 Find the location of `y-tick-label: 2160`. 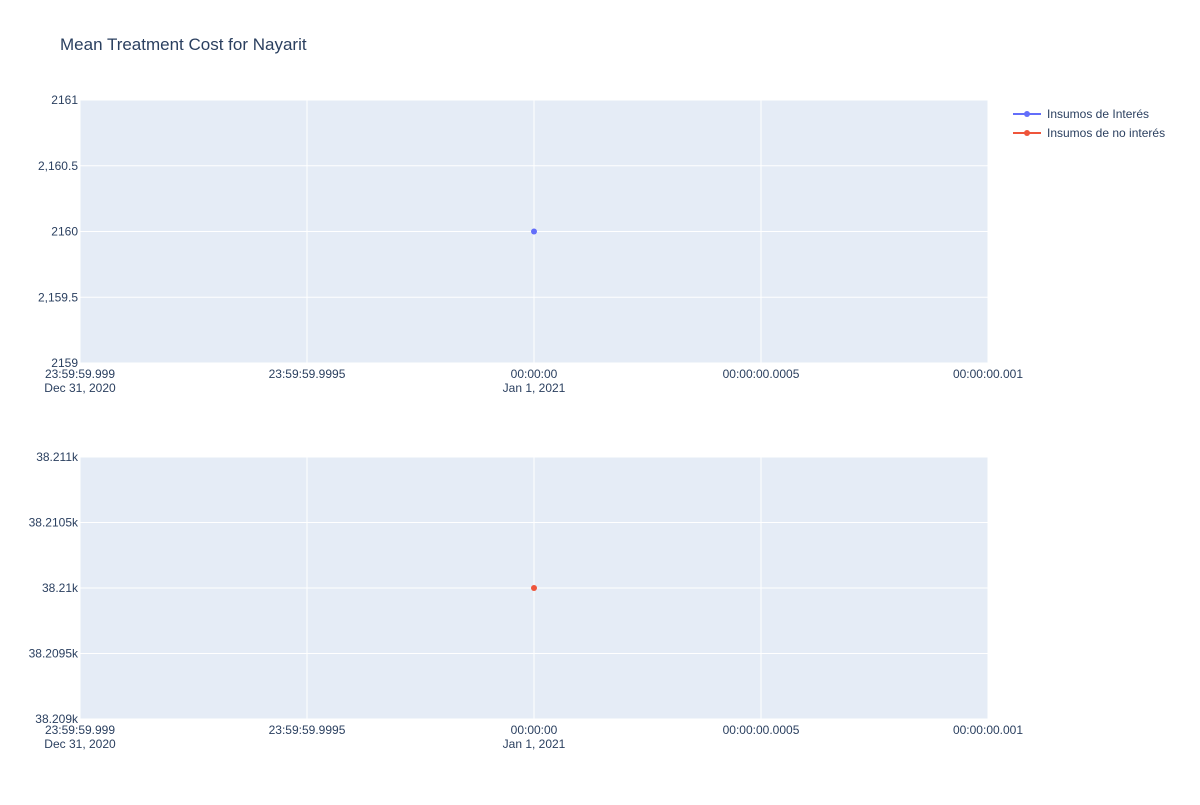

y-tick-label: 2160 is located at coordinates (64, 232).